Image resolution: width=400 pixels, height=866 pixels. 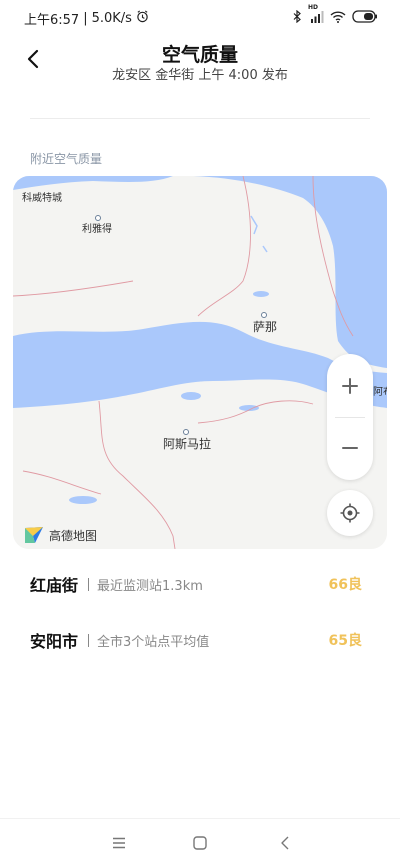 I want to click on station-aqi: 66良, so click(x=345, y=585).